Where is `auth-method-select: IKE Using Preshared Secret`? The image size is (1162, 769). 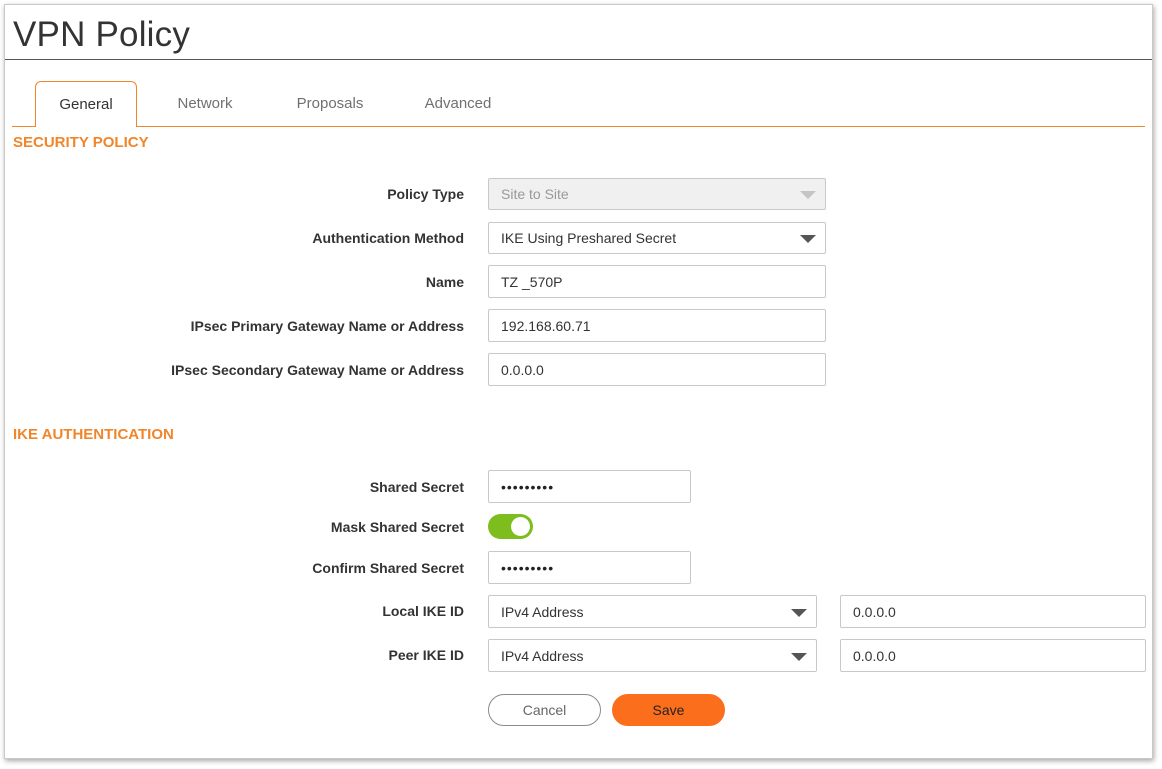
auth-method-select: IKE Using Preshared Secret is located at coordinates (657, 238).